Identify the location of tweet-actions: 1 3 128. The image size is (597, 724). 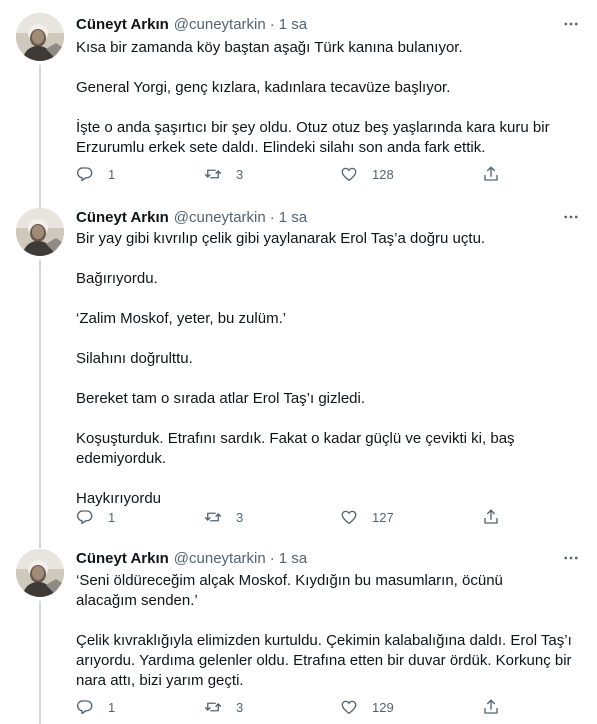
(291, 174).